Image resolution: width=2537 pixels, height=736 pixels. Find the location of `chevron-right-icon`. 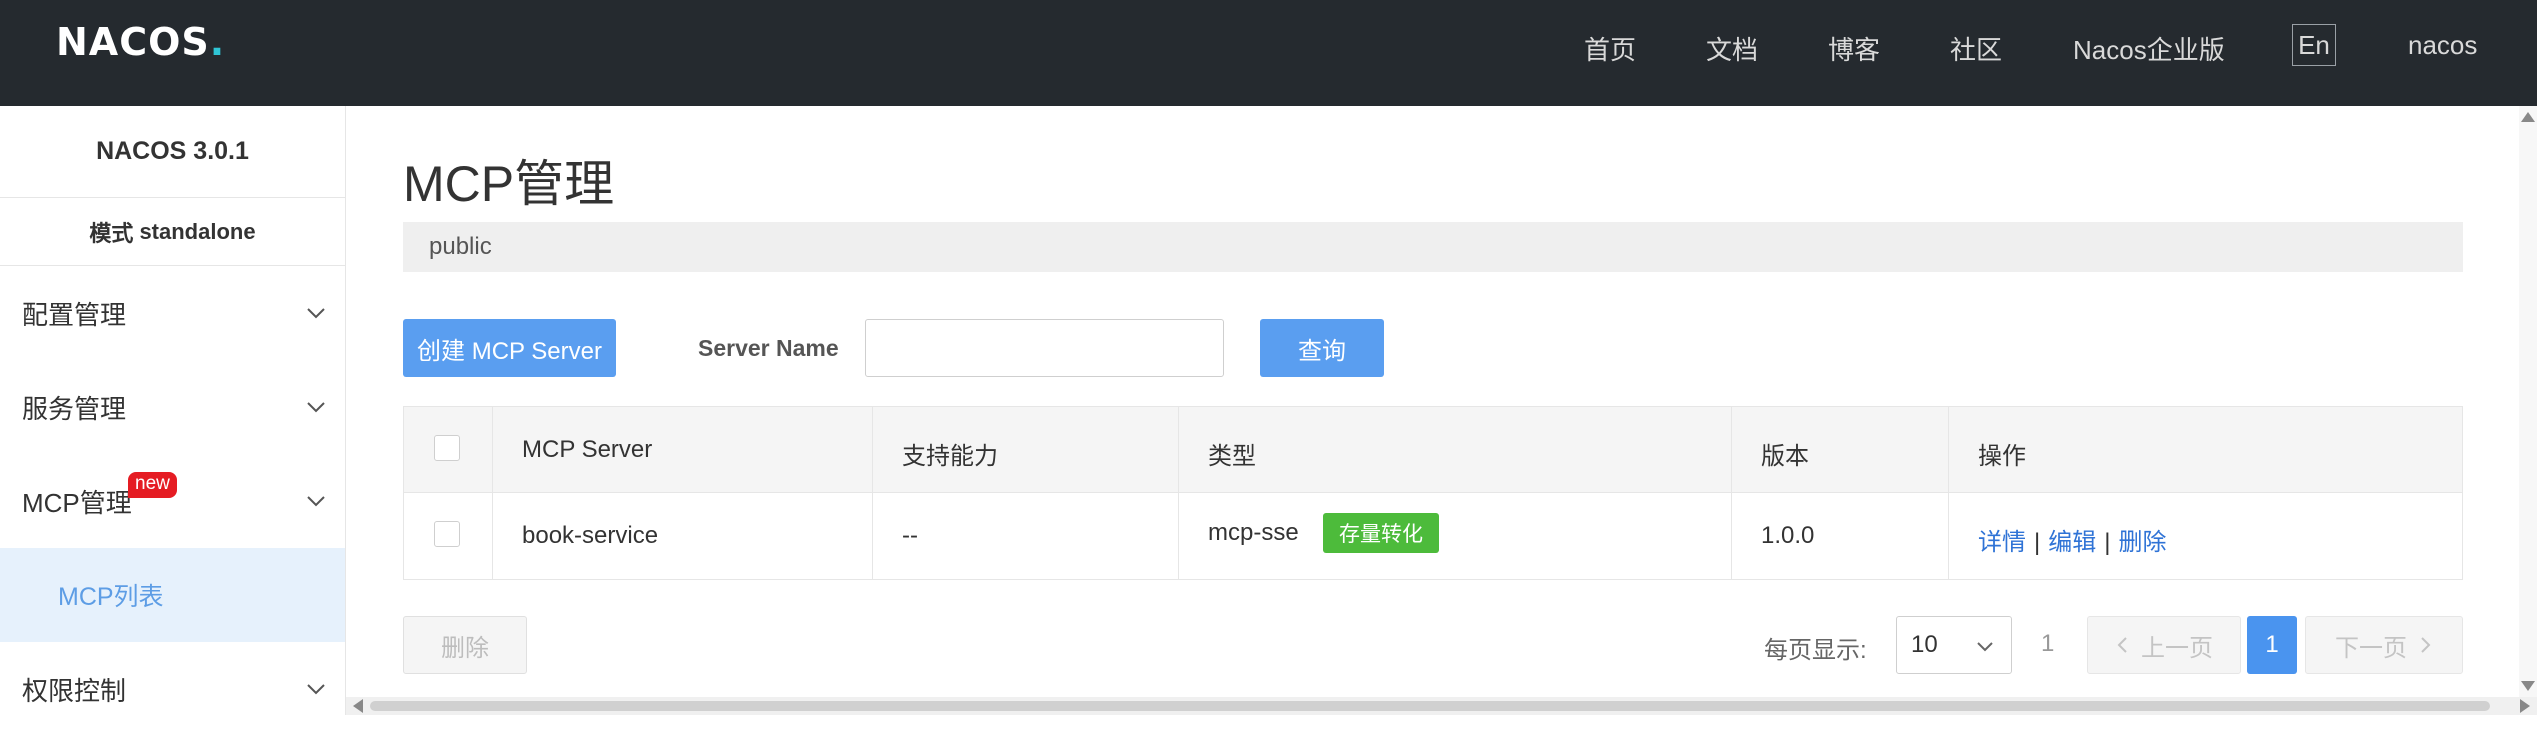

chevron-right-icon is located at coordinates (2426, 645).